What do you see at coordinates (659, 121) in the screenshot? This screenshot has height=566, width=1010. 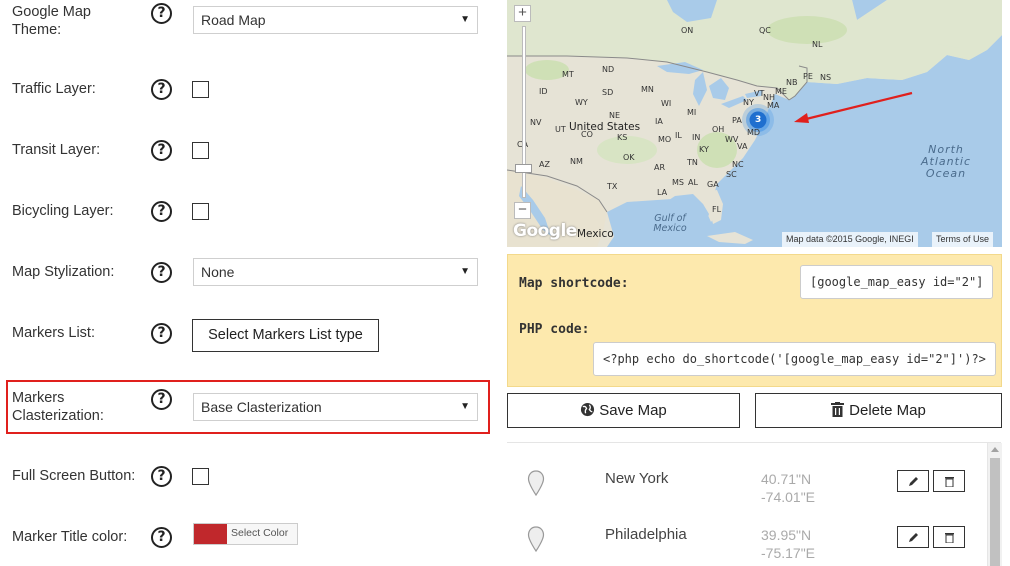 I see `map-label-ia: IA` at bounding box center [659, 121].